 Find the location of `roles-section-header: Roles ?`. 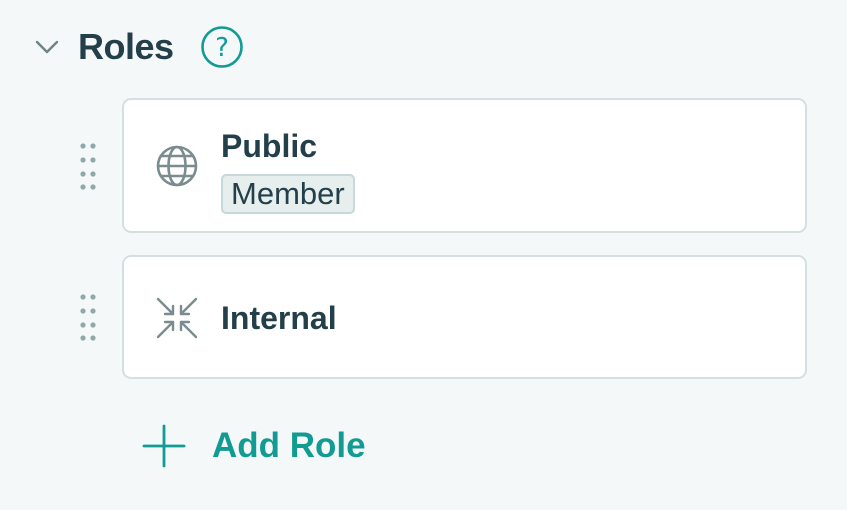

roles-section-header: Roles ? is located at coordinates (137, 47).